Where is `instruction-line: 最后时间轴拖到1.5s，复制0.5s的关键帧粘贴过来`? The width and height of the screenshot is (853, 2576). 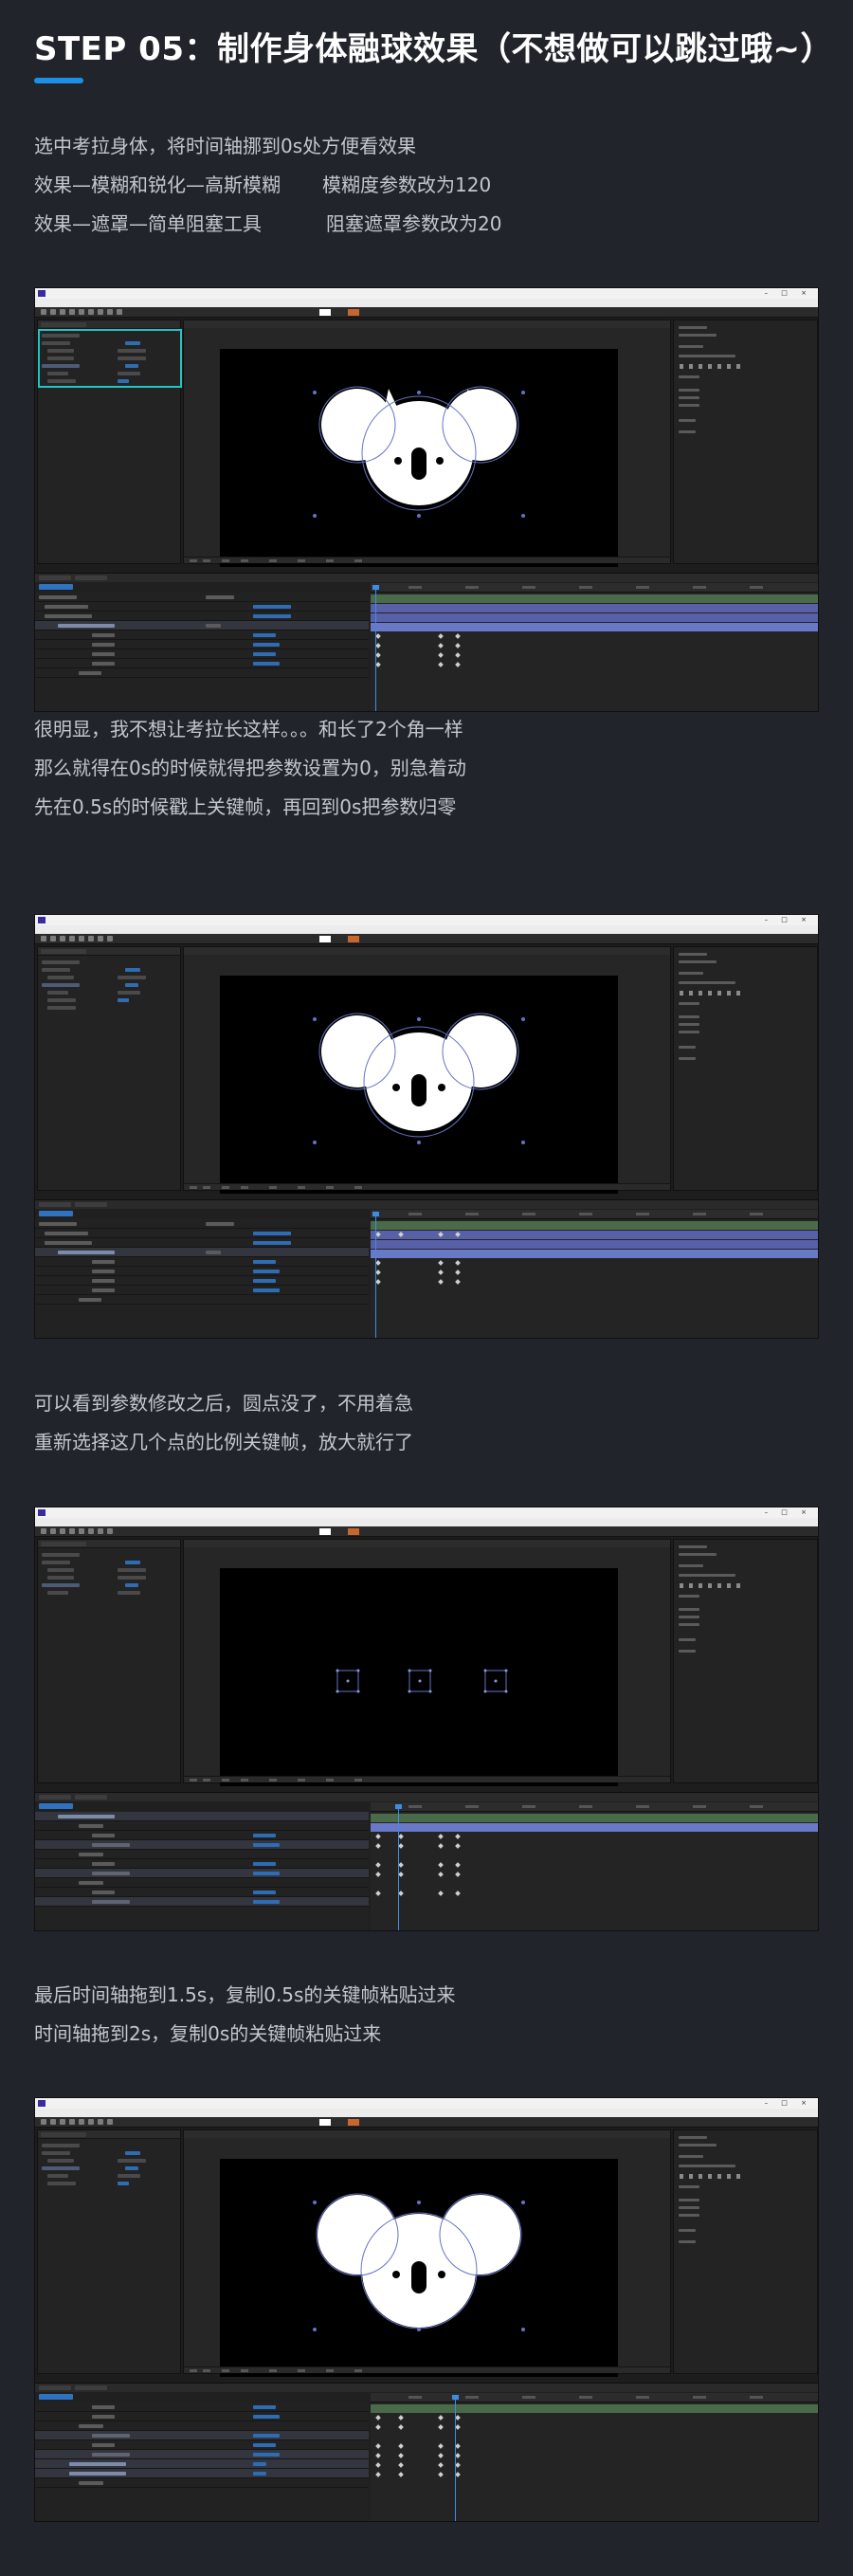
instruction-line: 最后时间轴拖到1.5s，复制0.5s的关键帧粘贴过来 is located at coordinates (245, 1994).